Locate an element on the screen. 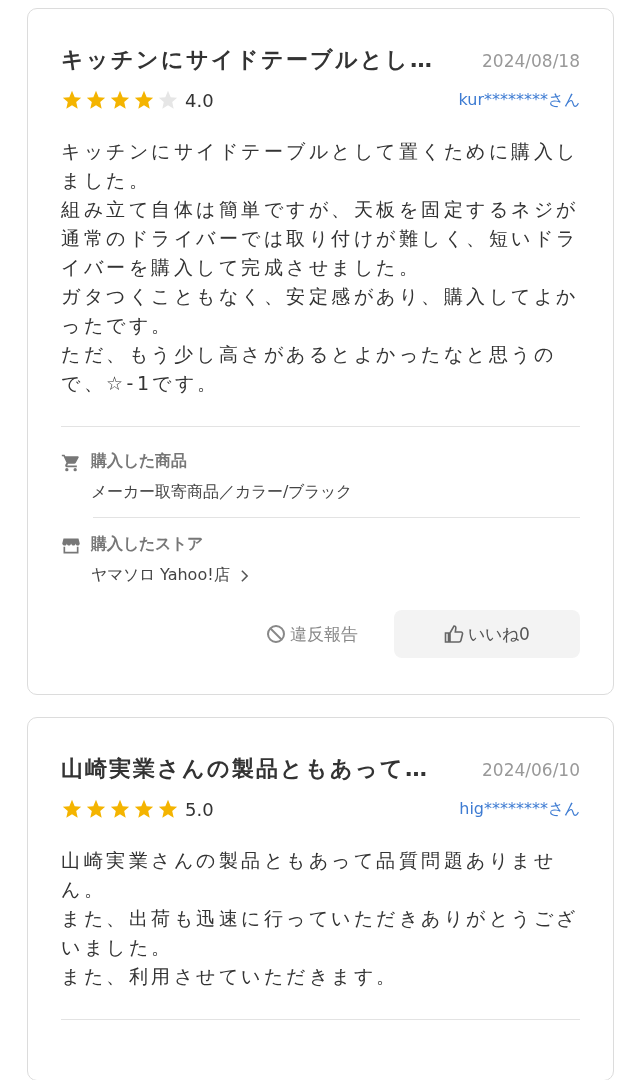  reviewer-name-link: kur********さん is located at coordinates (519, 100).